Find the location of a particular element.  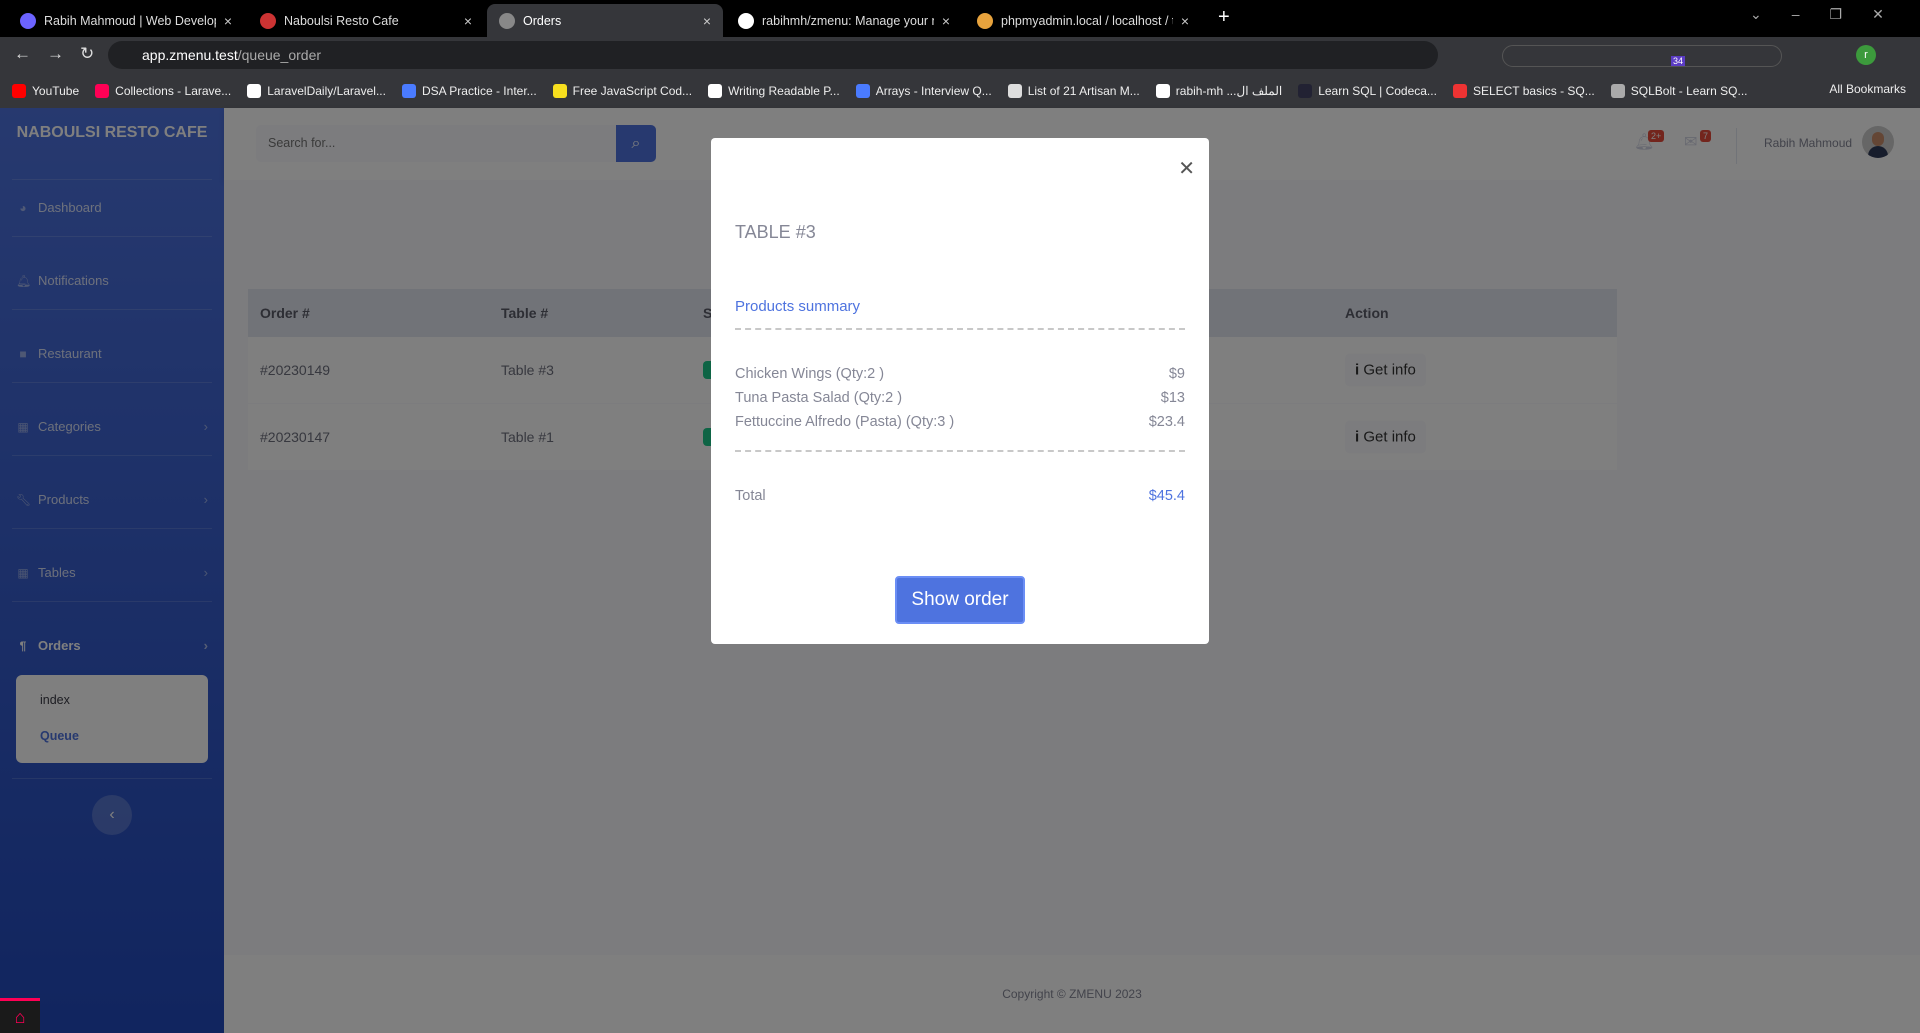

globe-icon is located at coordinates (507, 20).